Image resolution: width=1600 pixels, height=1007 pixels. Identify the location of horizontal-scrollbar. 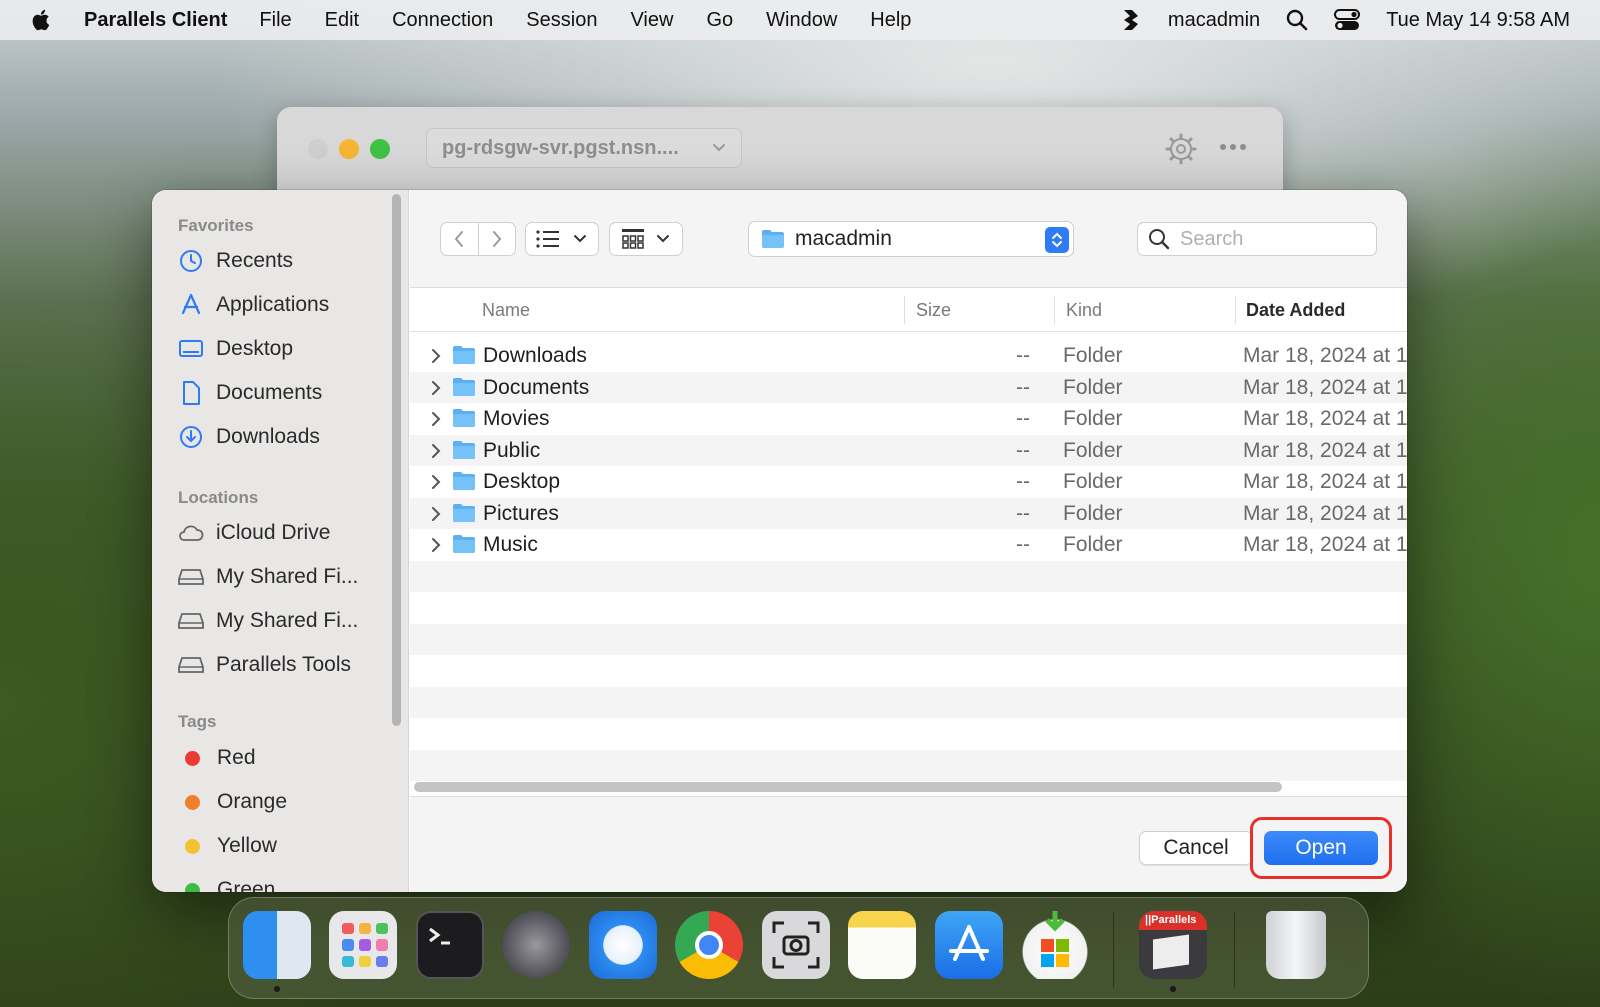
(848, 787).